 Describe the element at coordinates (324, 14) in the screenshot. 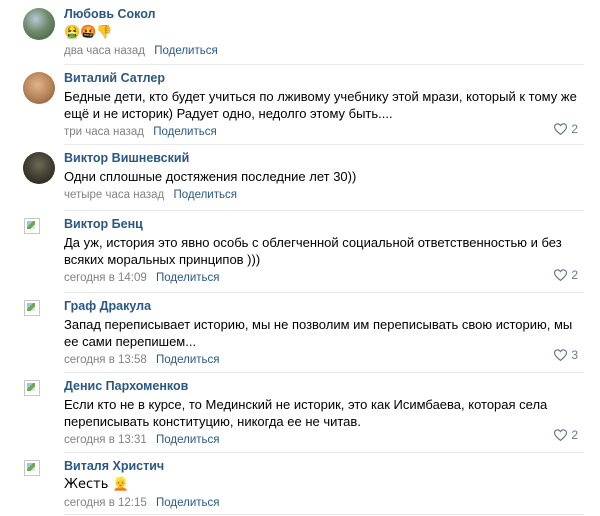

I see `comment-author: Любовь Сокол` at that location.